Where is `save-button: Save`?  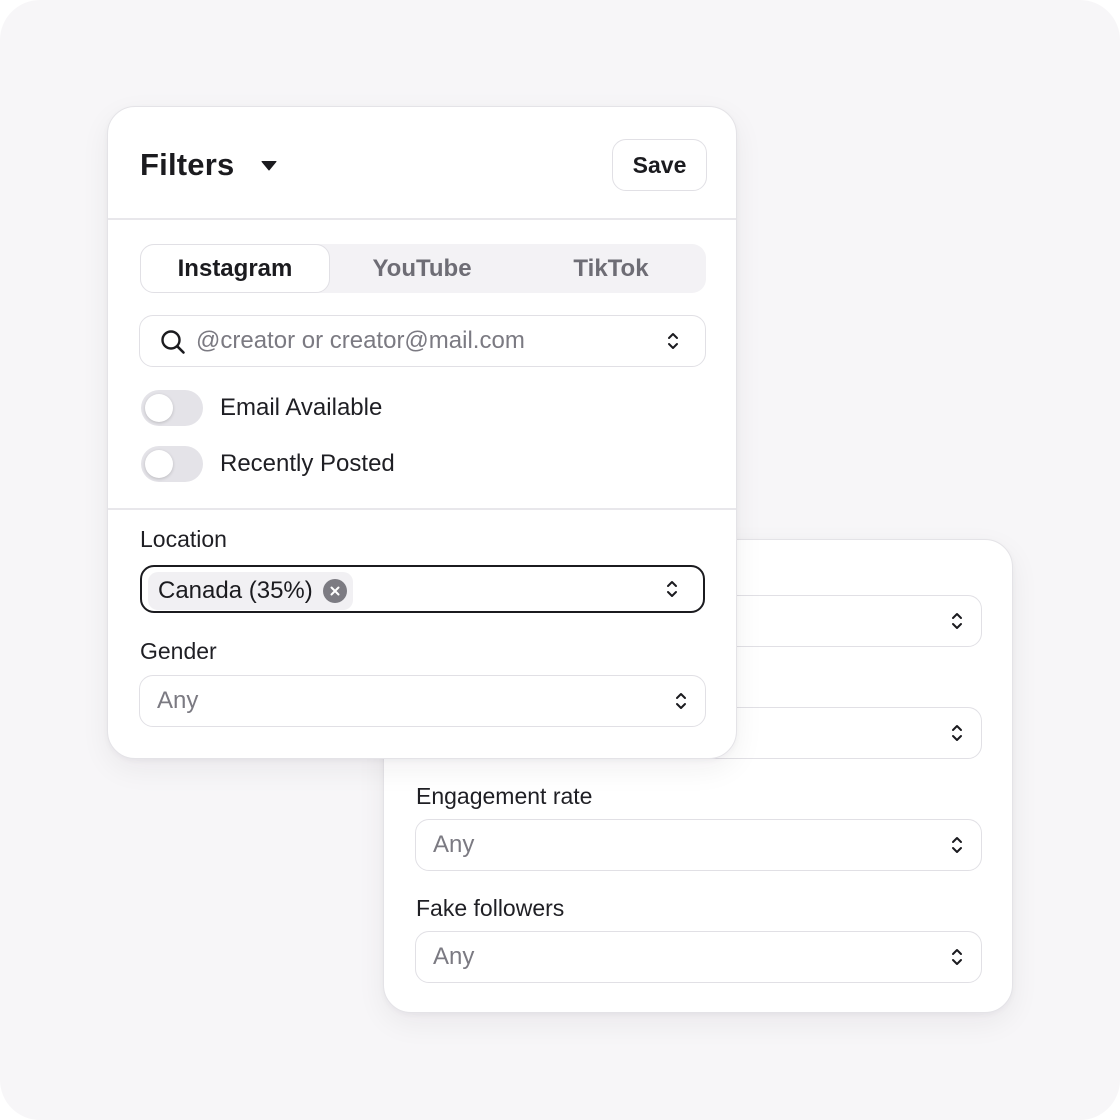 save-button: Save is located at coordinates (659, 165).